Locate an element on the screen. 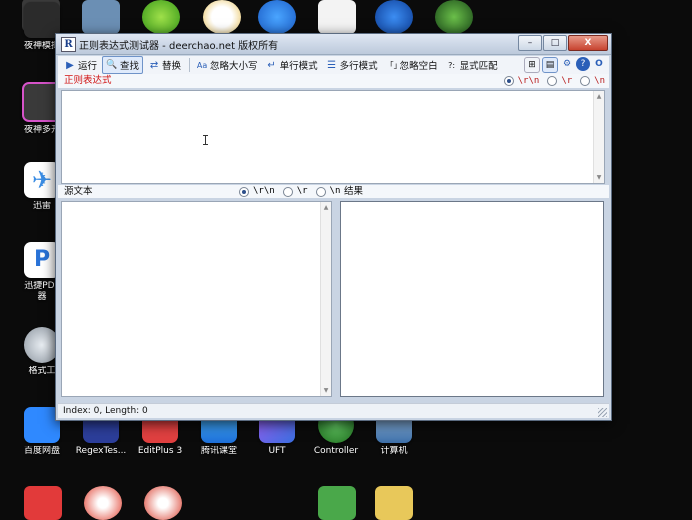 This screenshot has height=520, width=692. green-app-icon is located at coordinates (337, 503).